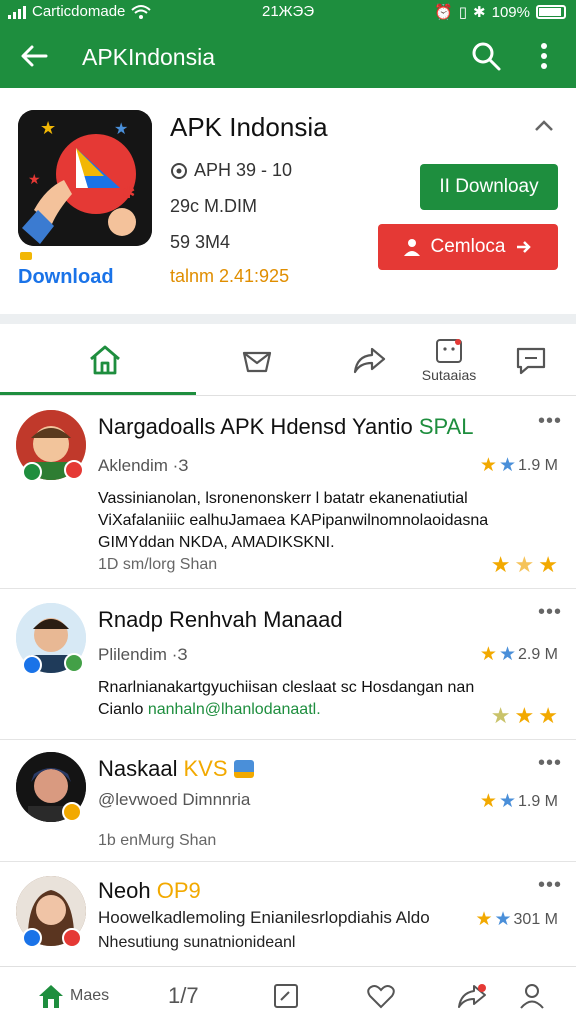 This screenshot has width=576, height=1024. What do you see at coordinates (286, 426) in the screenshot?
I see `review-author: Nargadoalls APK Hdensd Yantio SPAL` at bounding box center [286, 426].